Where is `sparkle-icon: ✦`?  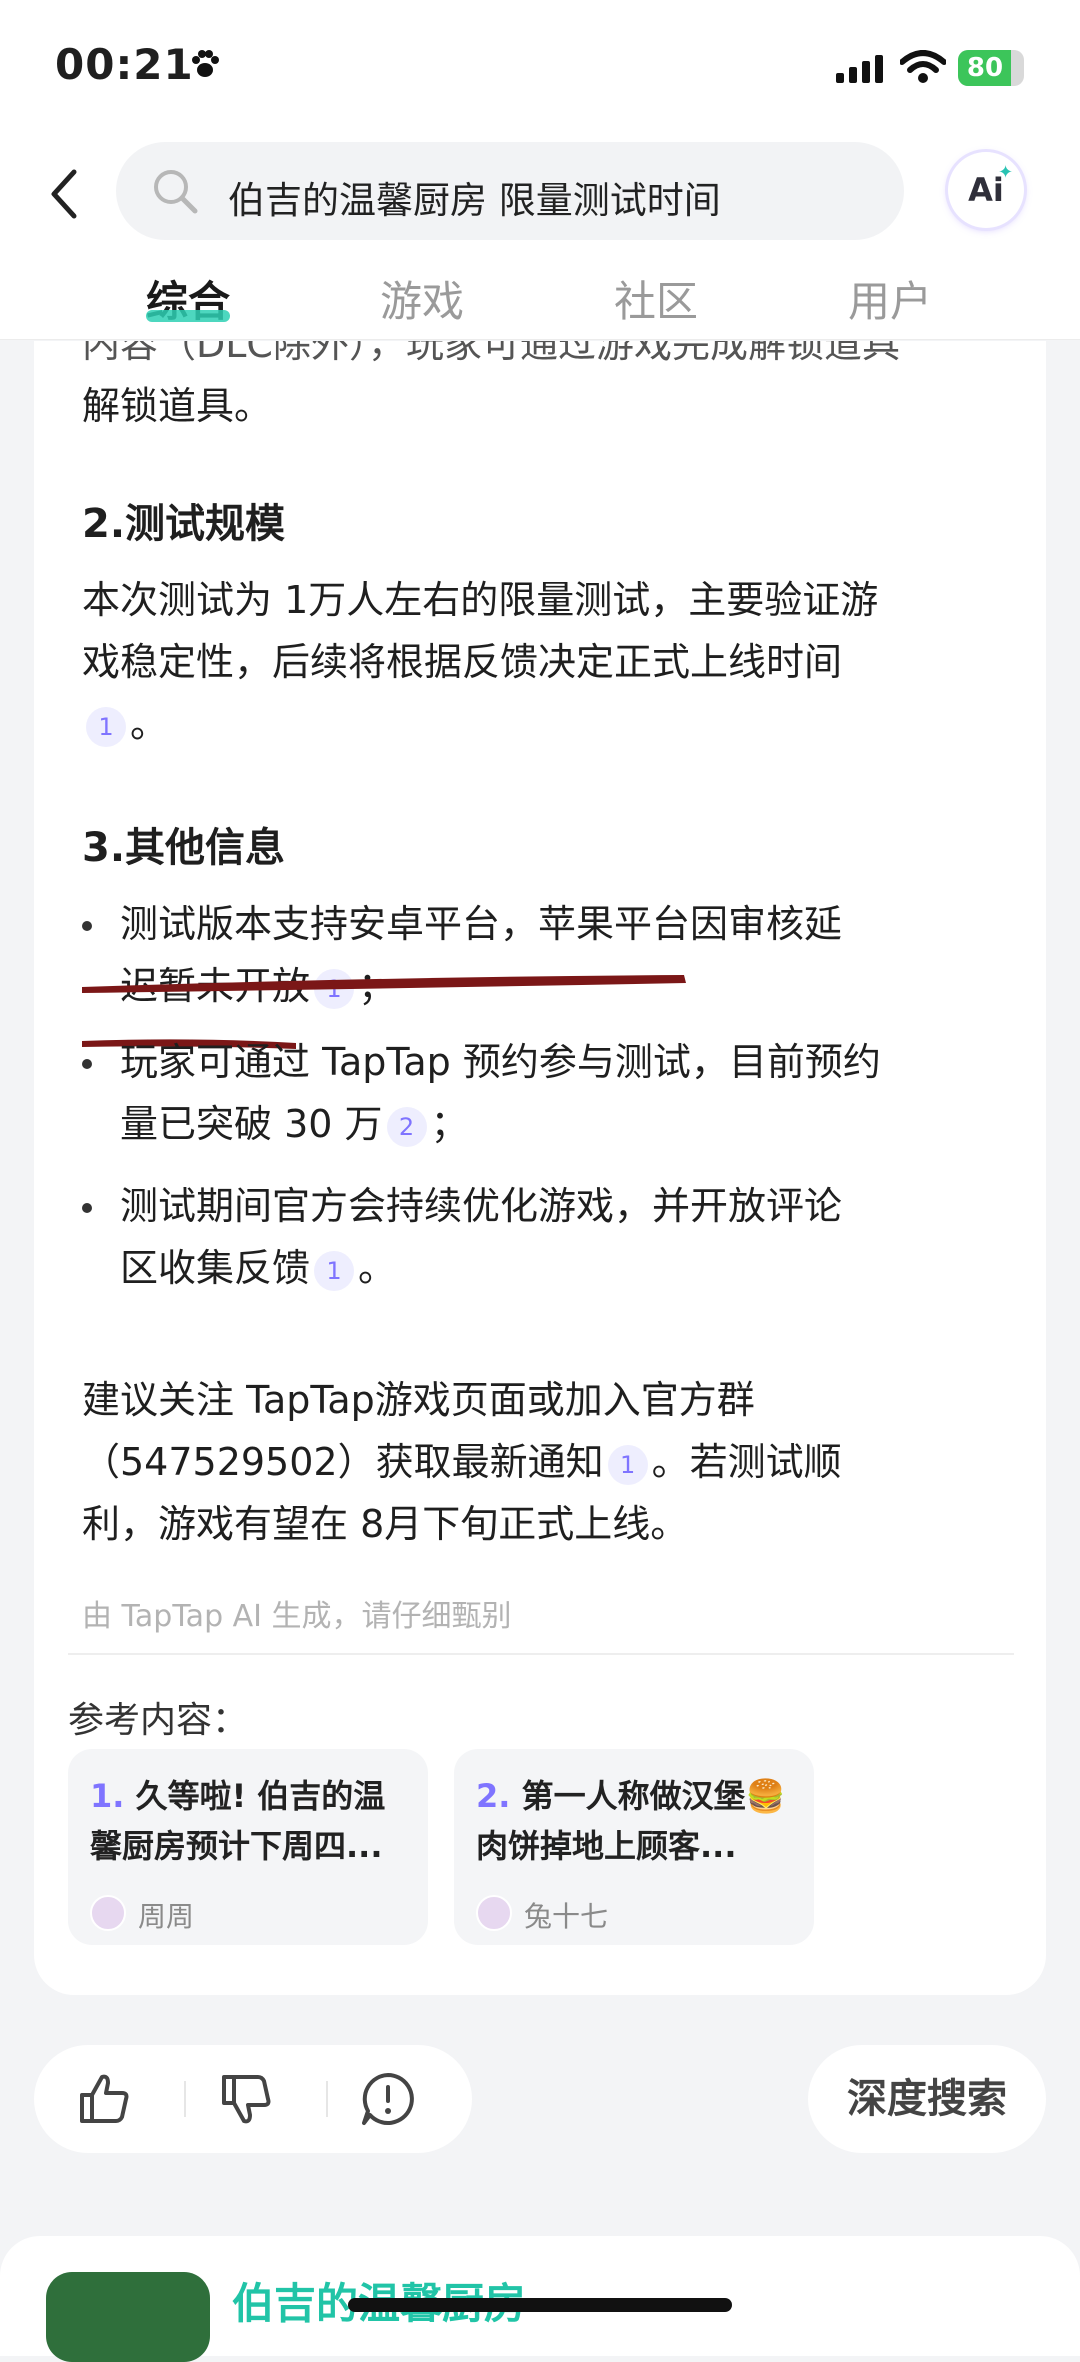
sparkle-icon: ✦ is located at coordinates (1006, 172).